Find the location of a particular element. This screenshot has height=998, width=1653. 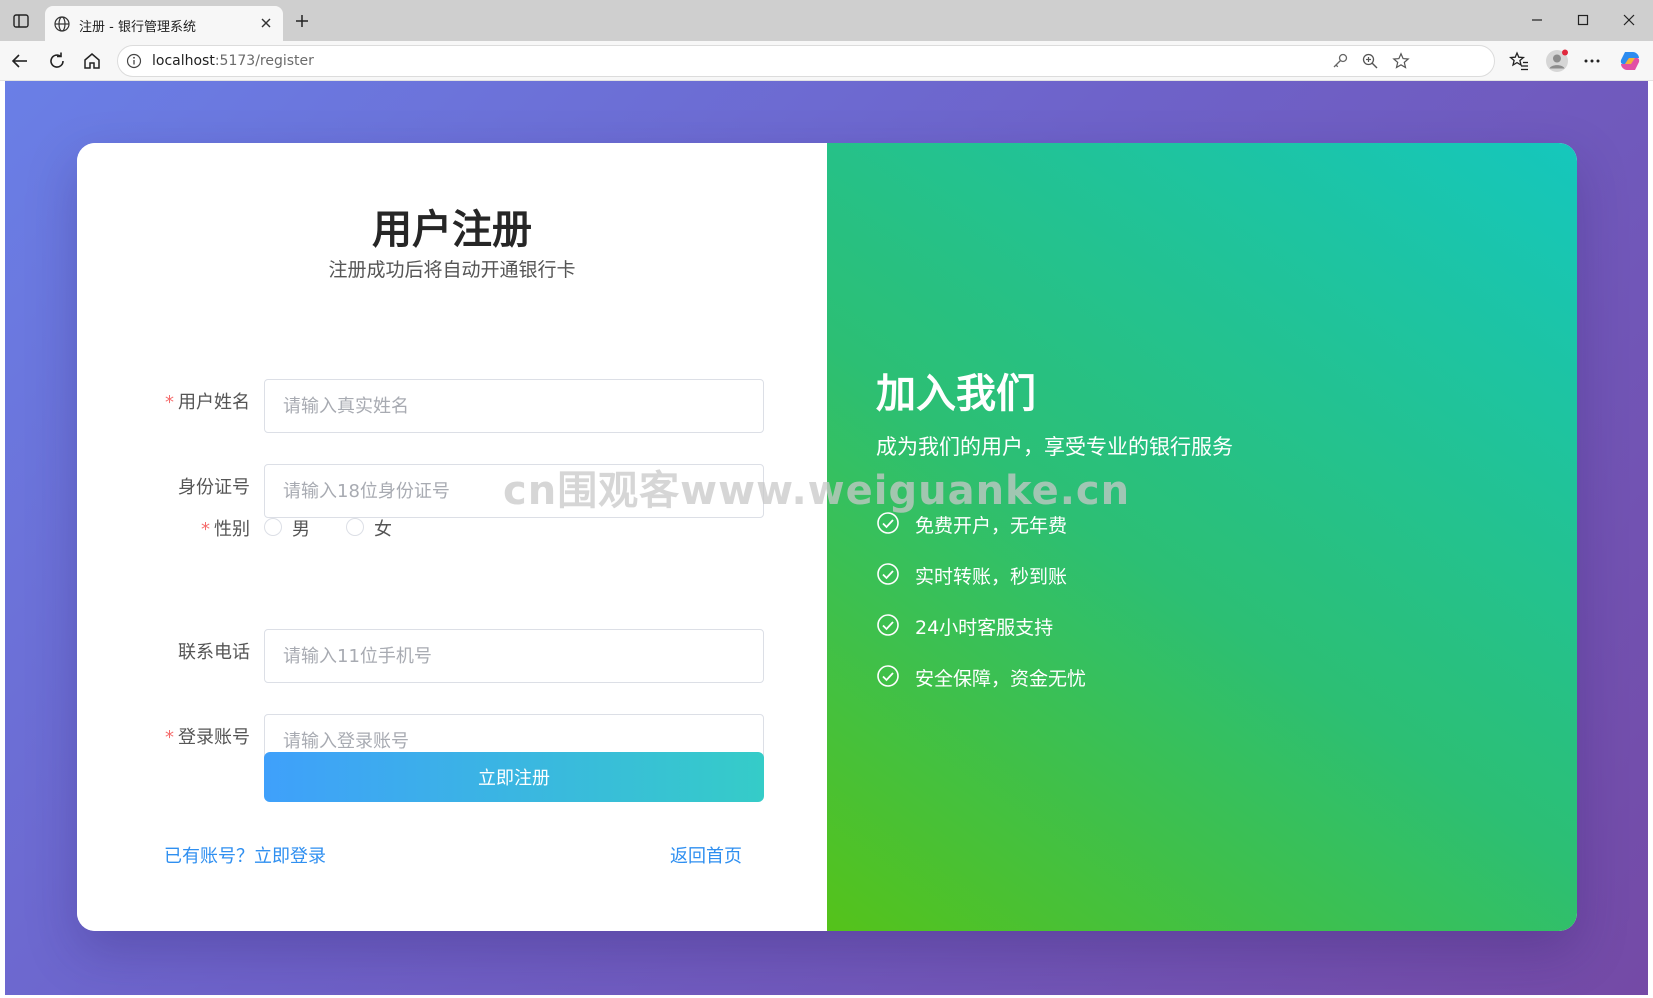

form-title: 用户注册 is located at coordinates (452, 230).